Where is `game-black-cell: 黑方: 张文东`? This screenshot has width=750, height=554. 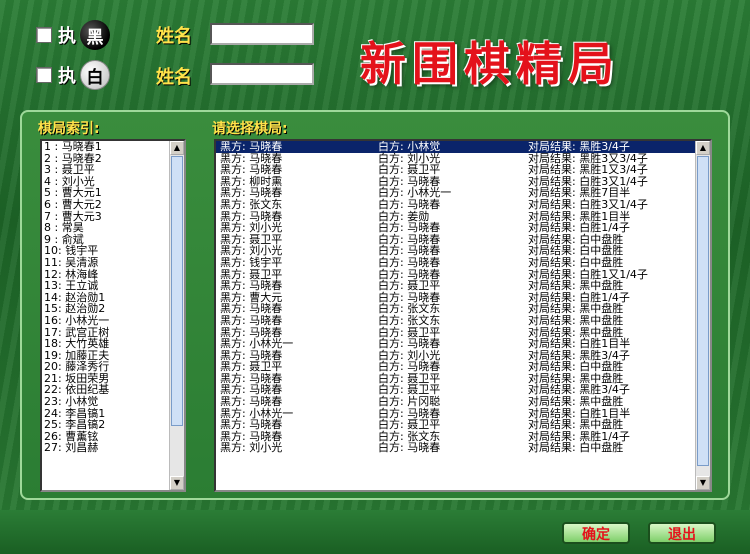 game-black-cell: 黑方: 张文东 is located at coordinates (251, 204).